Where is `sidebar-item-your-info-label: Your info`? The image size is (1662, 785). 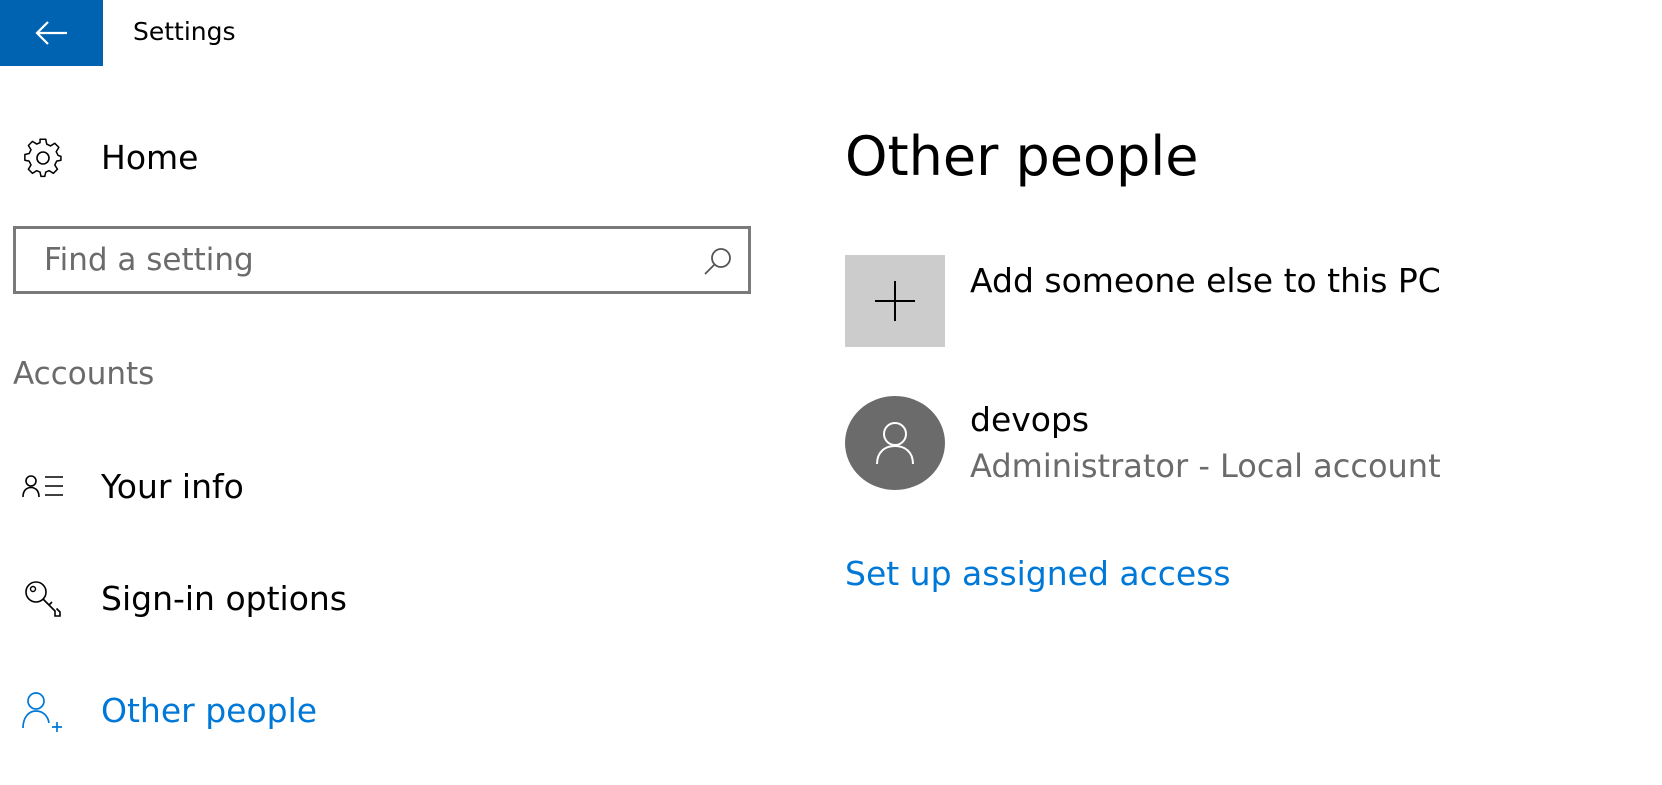 sidebar-item-your-info-label: Your info is located at coordinates (172, 486).